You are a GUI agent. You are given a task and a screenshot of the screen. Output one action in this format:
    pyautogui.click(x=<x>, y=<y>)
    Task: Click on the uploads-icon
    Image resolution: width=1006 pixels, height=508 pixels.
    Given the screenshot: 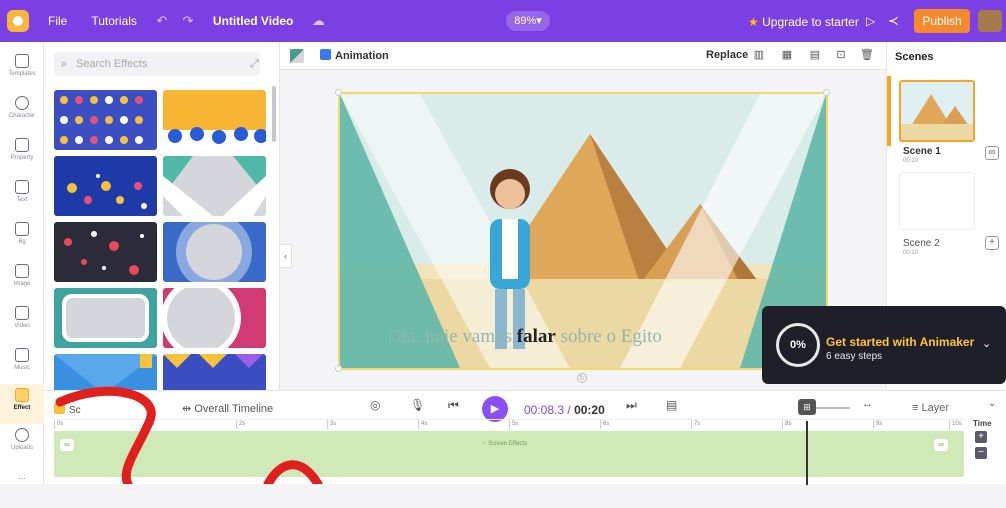 What is the action you would take?
    pyautogui.click(x=22, y=435)
    